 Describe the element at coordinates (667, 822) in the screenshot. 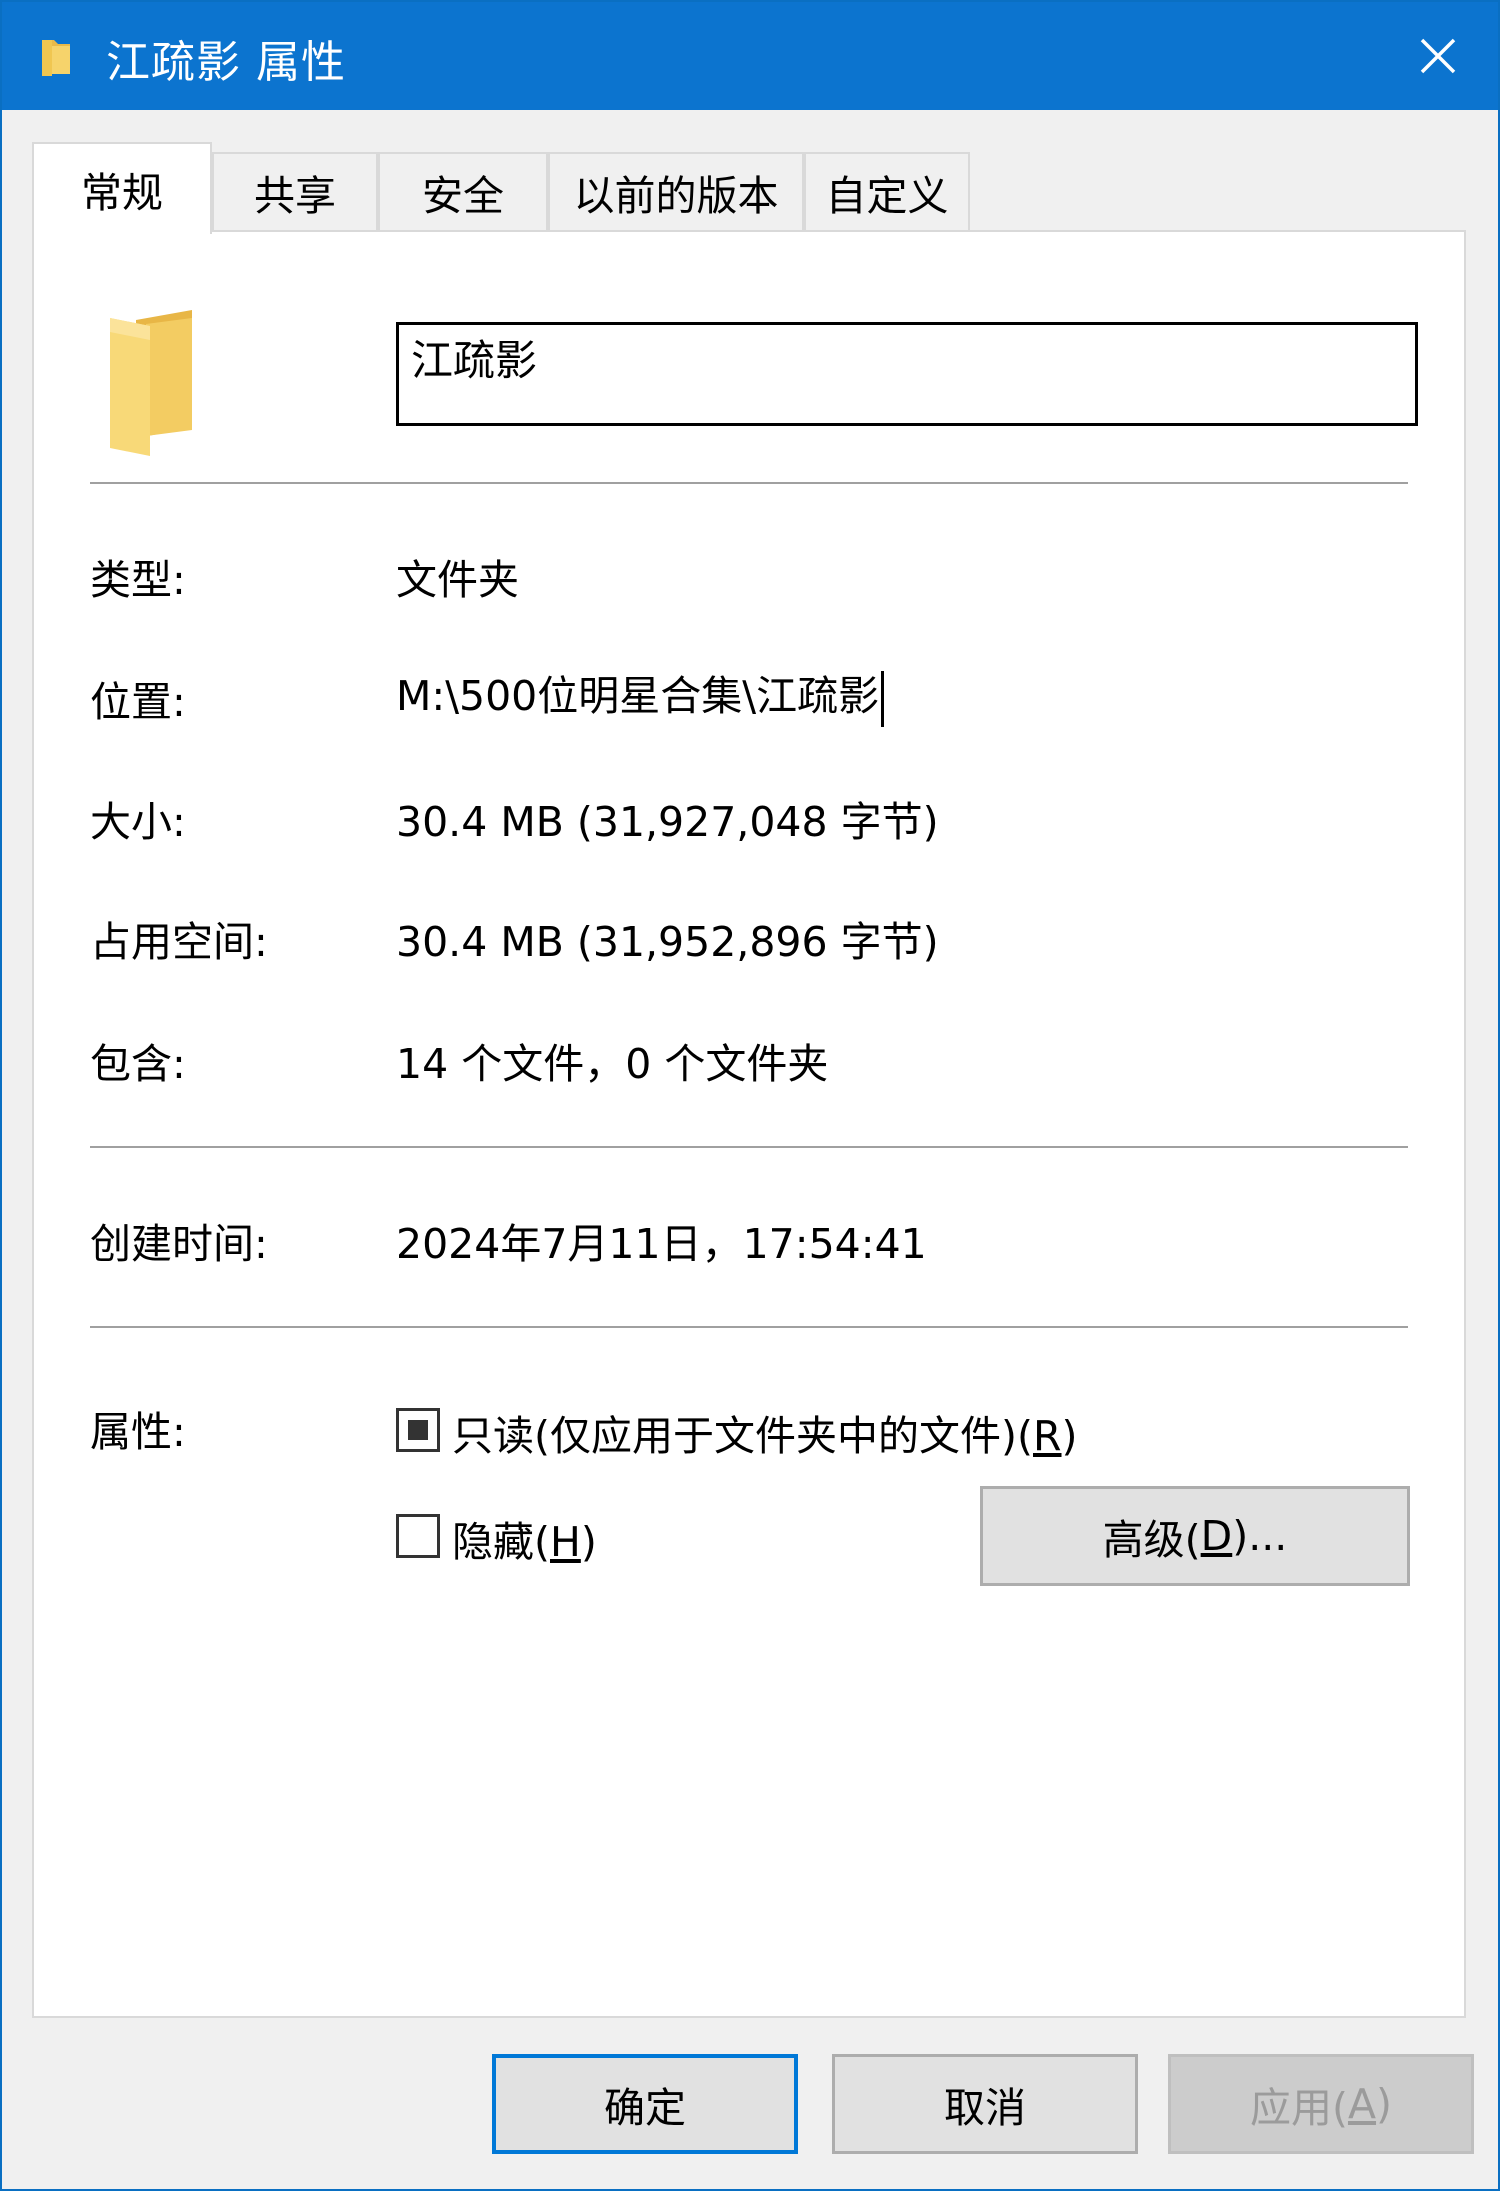

I see `size-value: 30.4 MB (31,927,048 字节)` at that location.